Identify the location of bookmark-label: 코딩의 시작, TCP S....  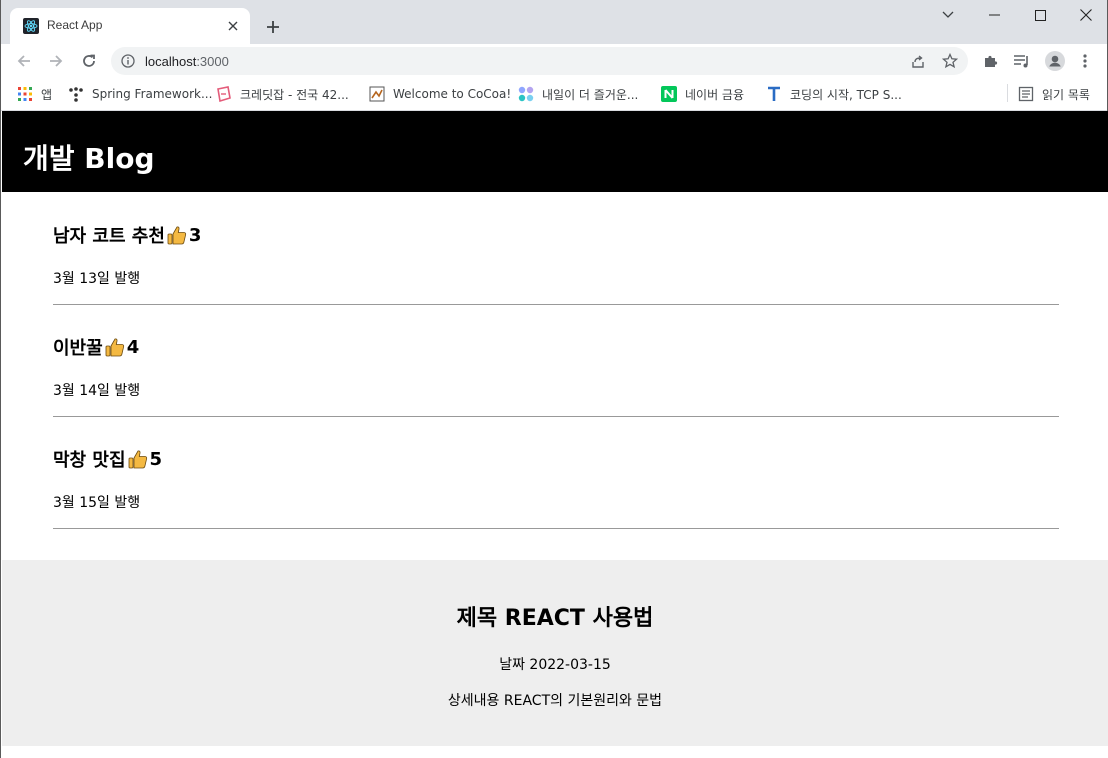
(846, 94).